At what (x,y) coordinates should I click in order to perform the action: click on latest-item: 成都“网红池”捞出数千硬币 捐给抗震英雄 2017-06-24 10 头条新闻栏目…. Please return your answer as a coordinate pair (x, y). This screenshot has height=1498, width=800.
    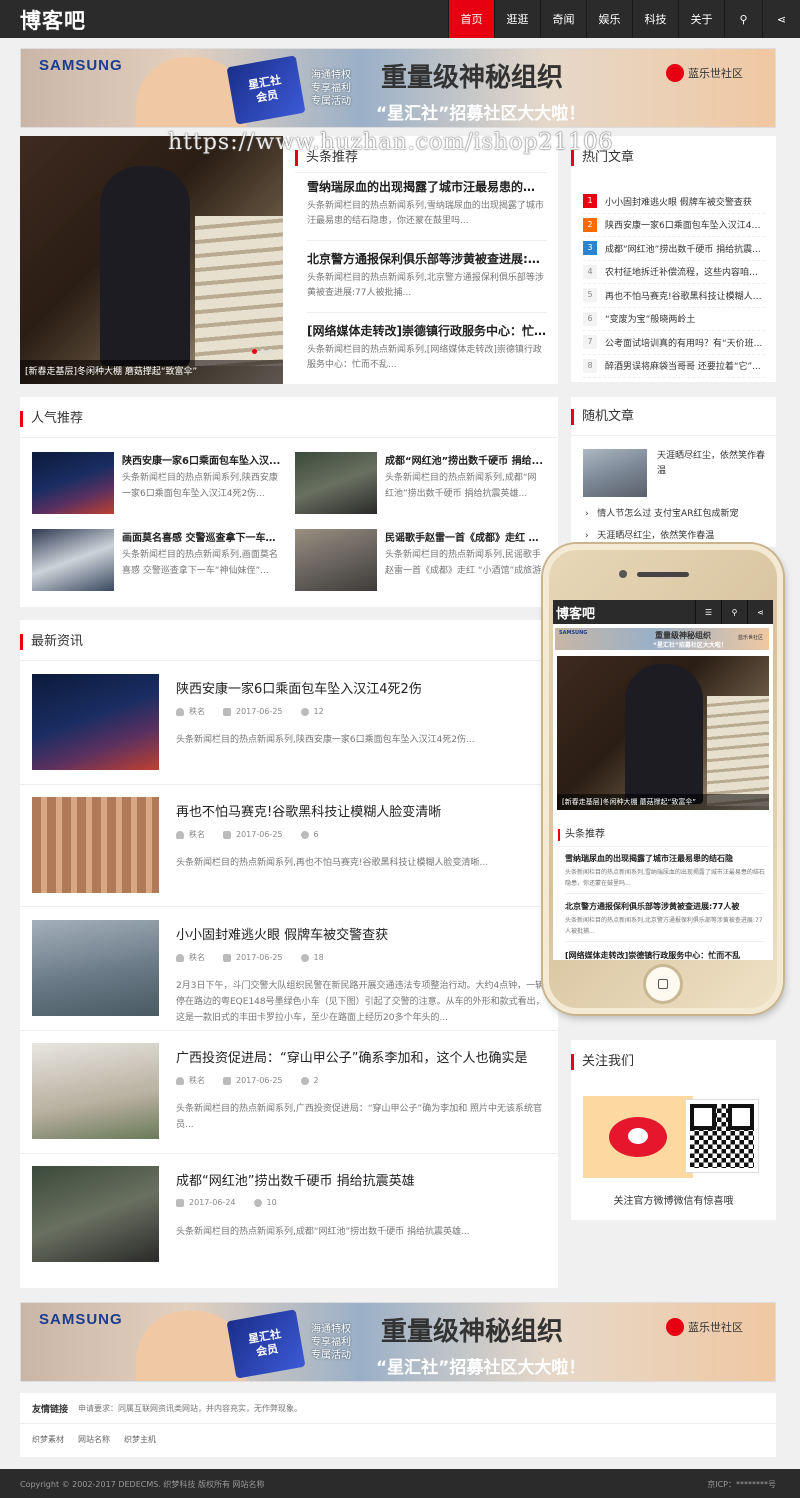
    Looking at the image, I should click on (288, 1216).